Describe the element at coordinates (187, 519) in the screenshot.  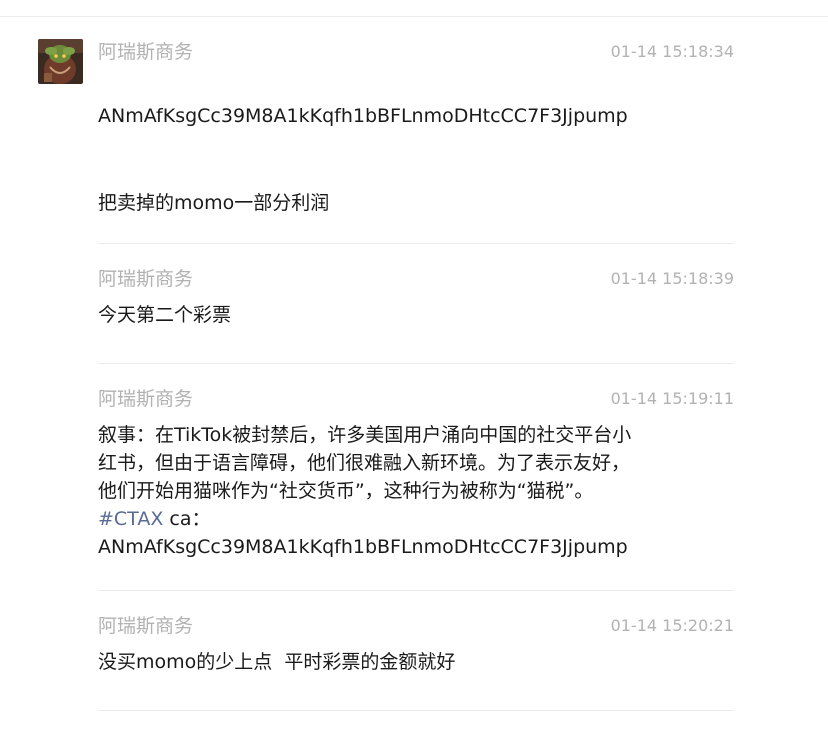
I see `hashtag-suffix: ca：` at that location.